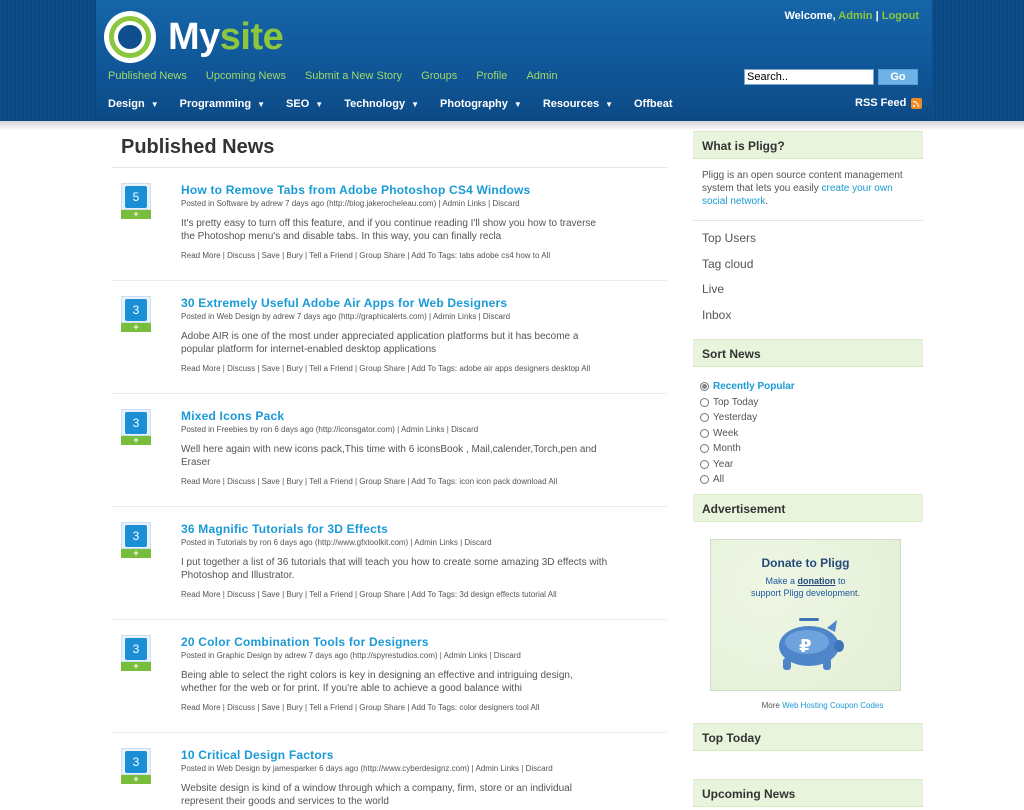 The width and height of the screenshot is (1024, 810). I want to click on upcoming-news-heading: Upcoming News, so click(808, 792).